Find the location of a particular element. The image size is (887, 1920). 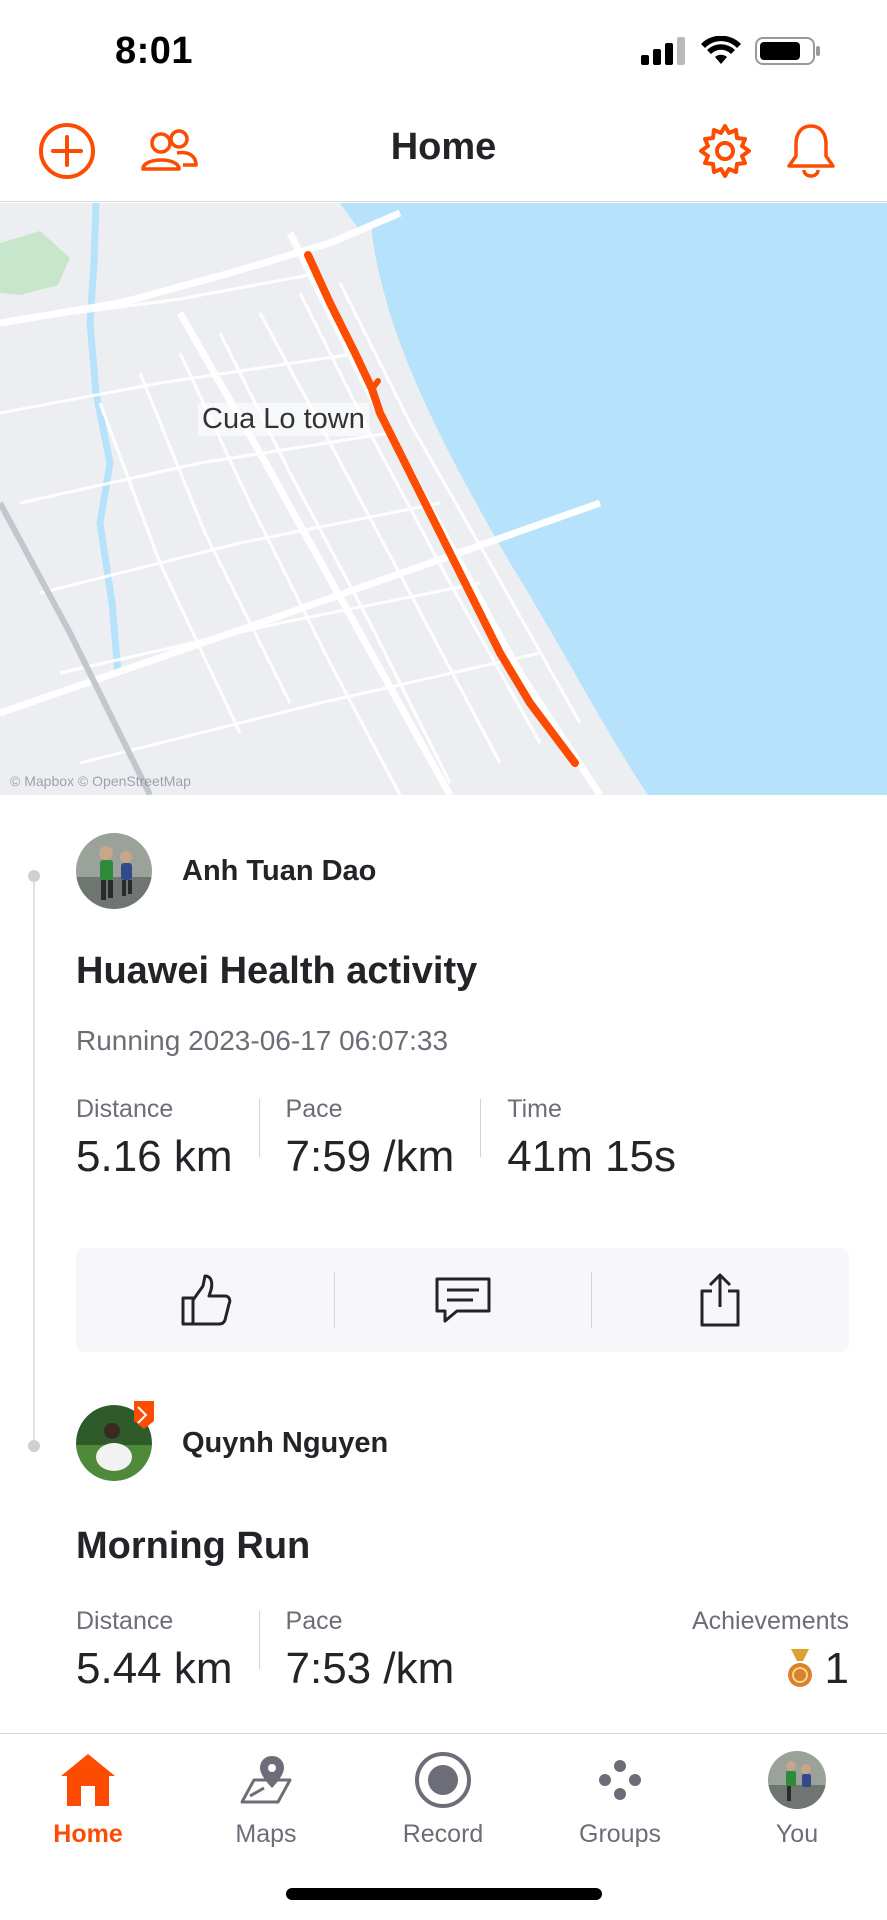

activity-title: Morning Run is located at coordinates (193, 1546).